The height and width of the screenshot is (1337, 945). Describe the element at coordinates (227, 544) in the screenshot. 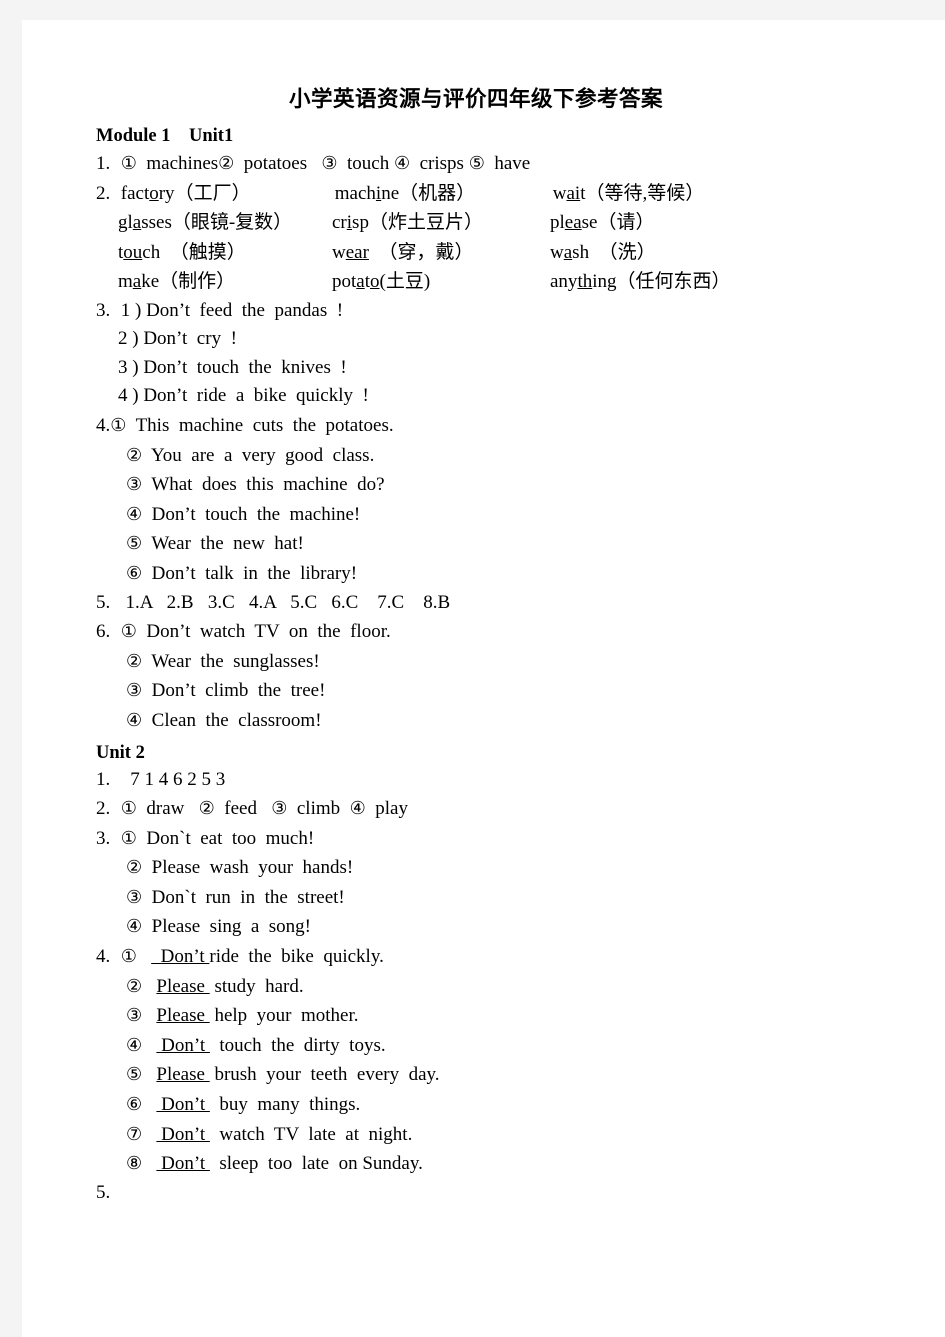

I see `item-text: Wear the new hat!` at that location.